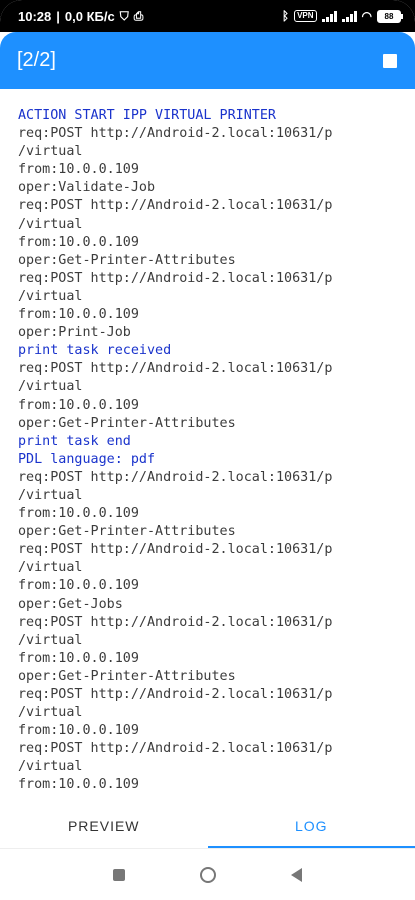  I want to click on tab-preview: PREVIEW, so click(104, 826).